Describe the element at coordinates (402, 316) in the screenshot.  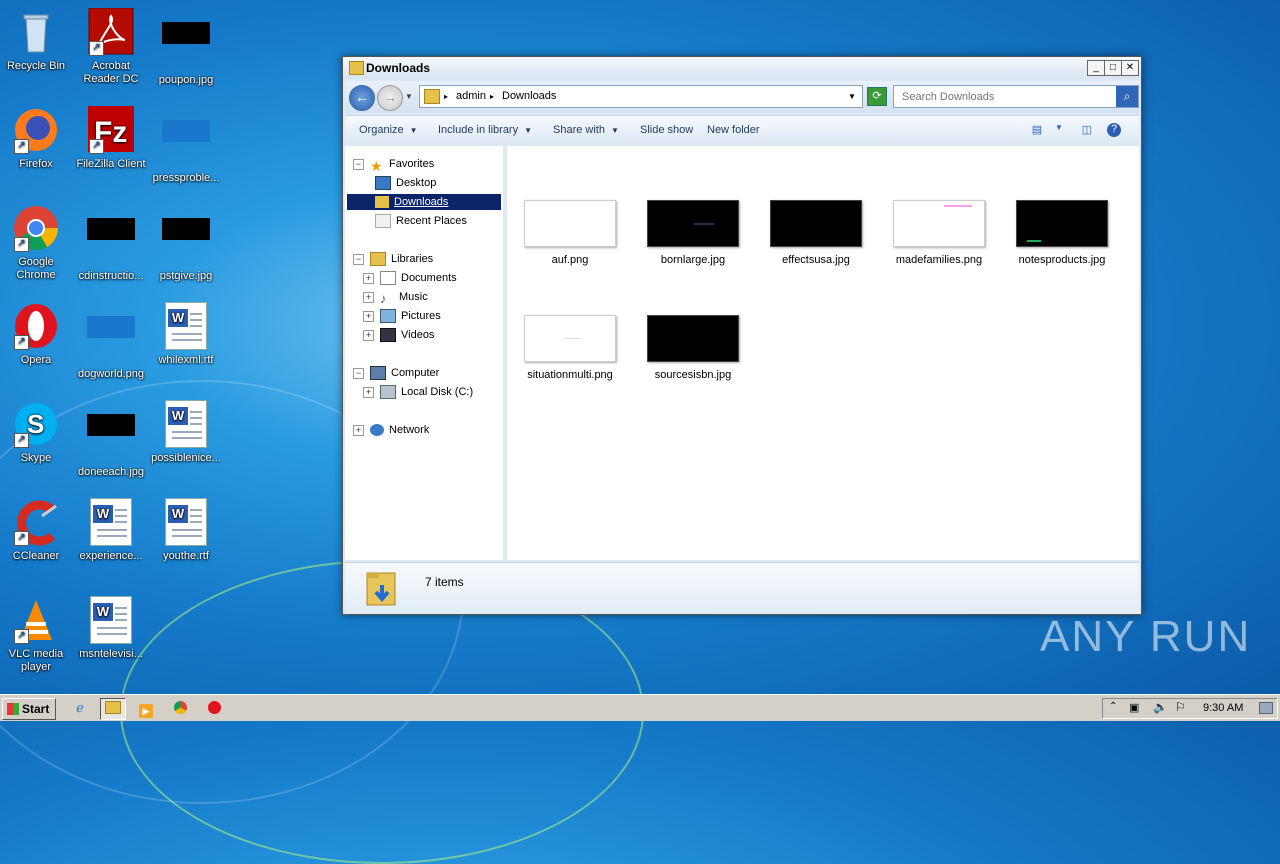
I see `nav-pictures: + Pictures` at that location.